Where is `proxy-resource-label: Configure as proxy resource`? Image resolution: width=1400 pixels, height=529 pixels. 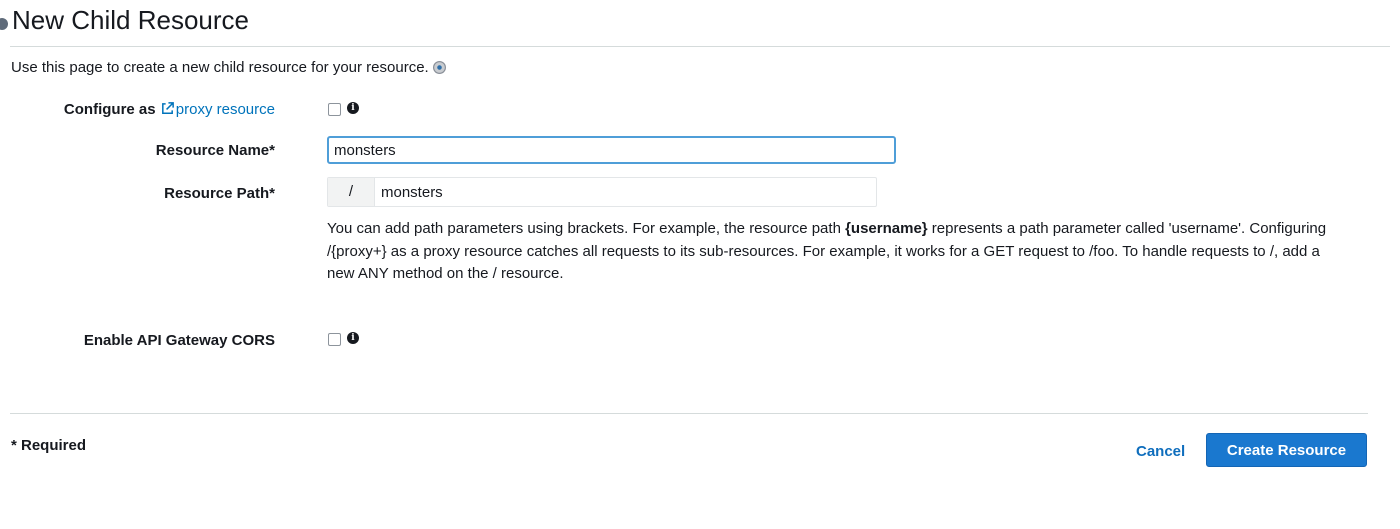 proxy-resource-label: Configure as proxy resource is located at coordinates (169, 109).